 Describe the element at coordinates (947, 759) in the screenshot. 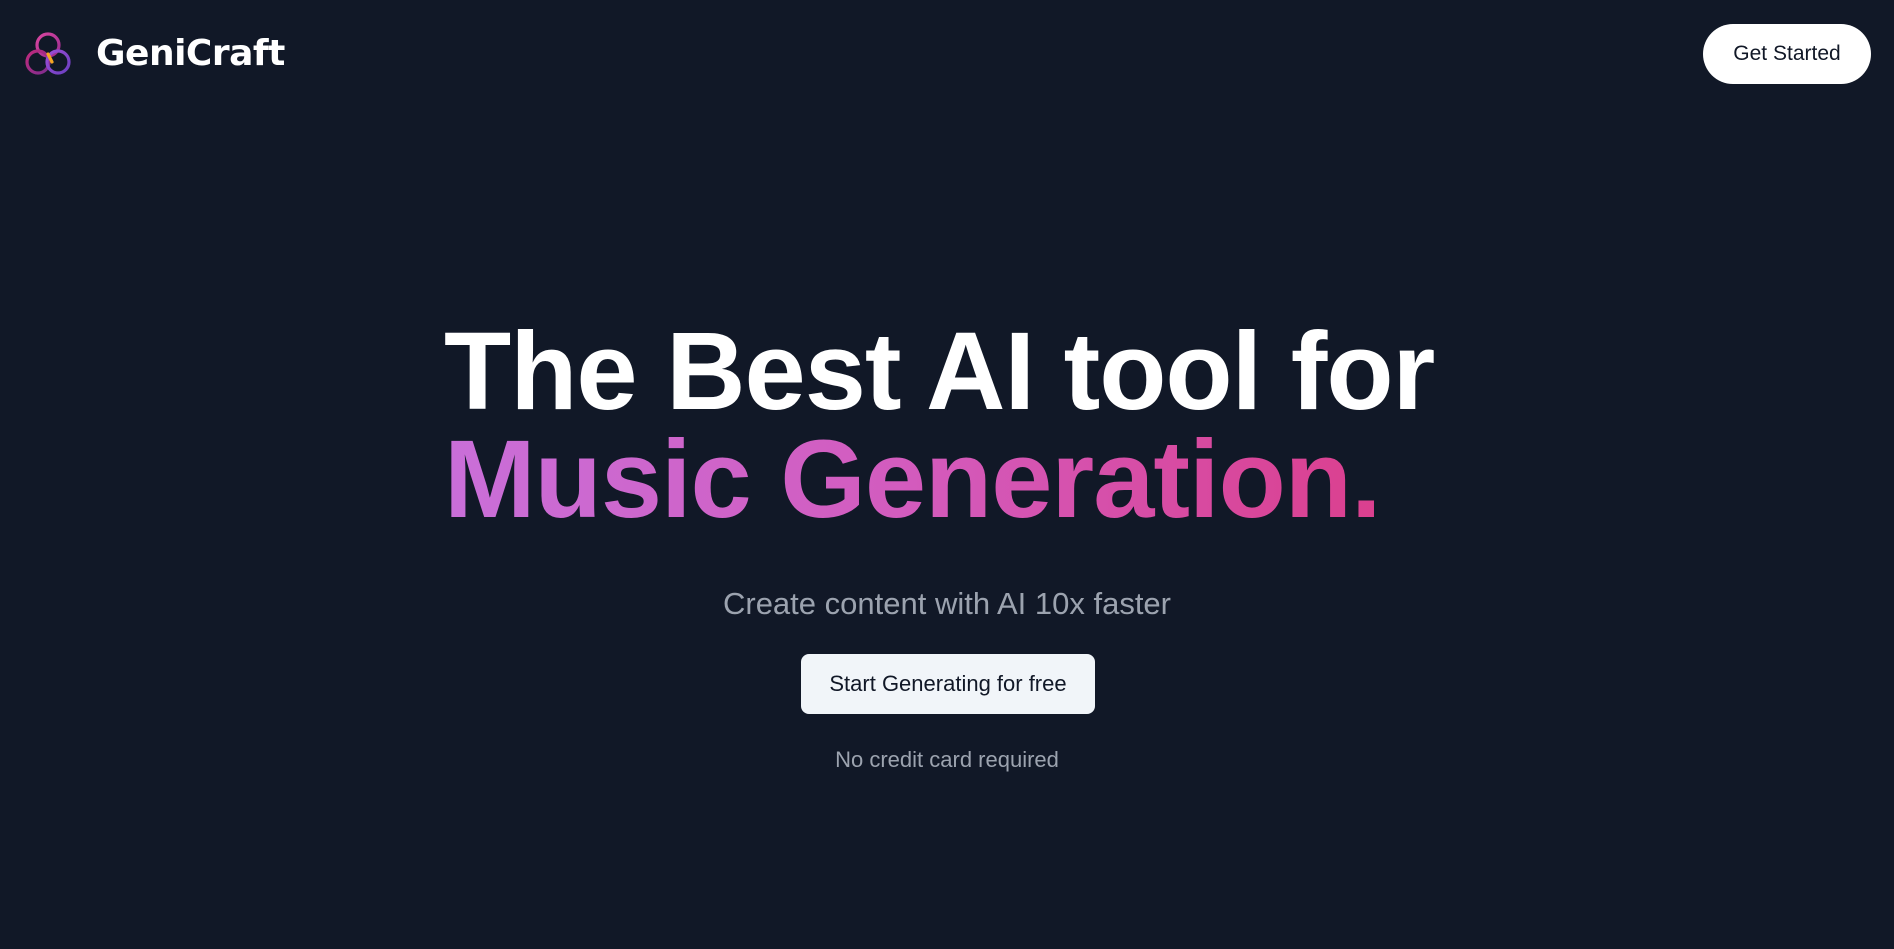

I see `no-credit-card-note: No credit card required` at that location.